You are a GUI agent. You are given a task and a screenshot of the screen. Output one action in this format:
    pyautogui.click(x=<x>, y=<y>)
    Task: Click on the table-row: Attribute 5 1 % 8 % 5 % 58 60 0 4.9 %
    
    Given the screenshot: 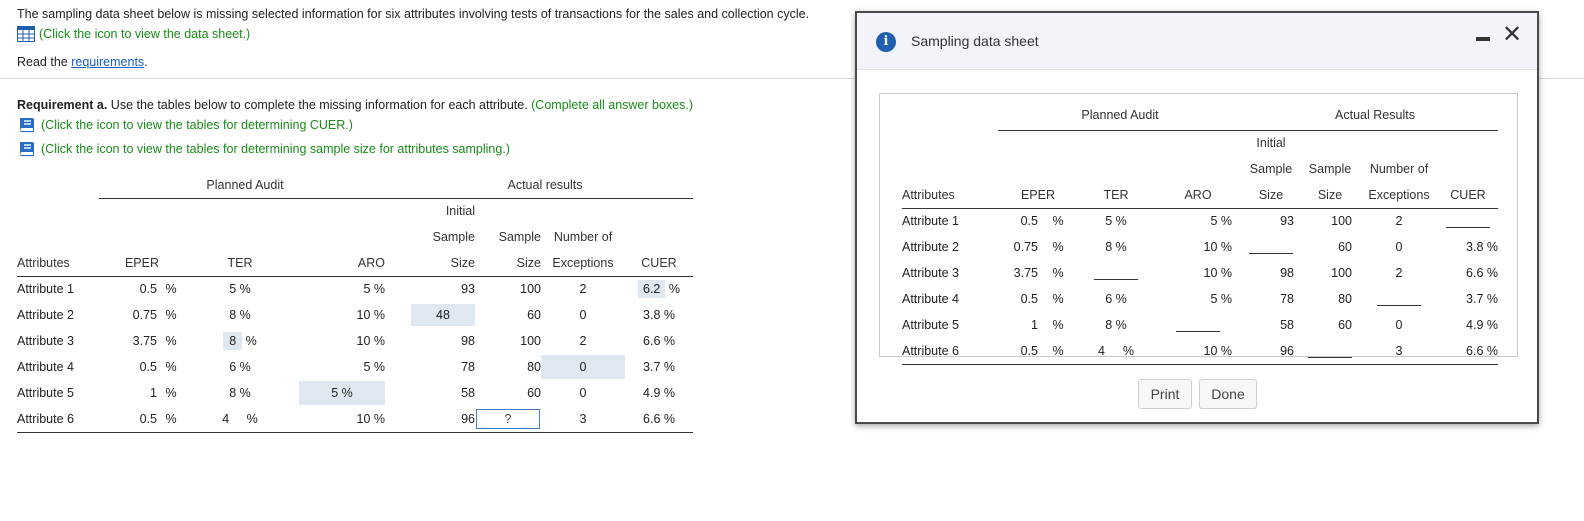 What is the action you would take?
    pyautogui.click(x=355, y=393)
    